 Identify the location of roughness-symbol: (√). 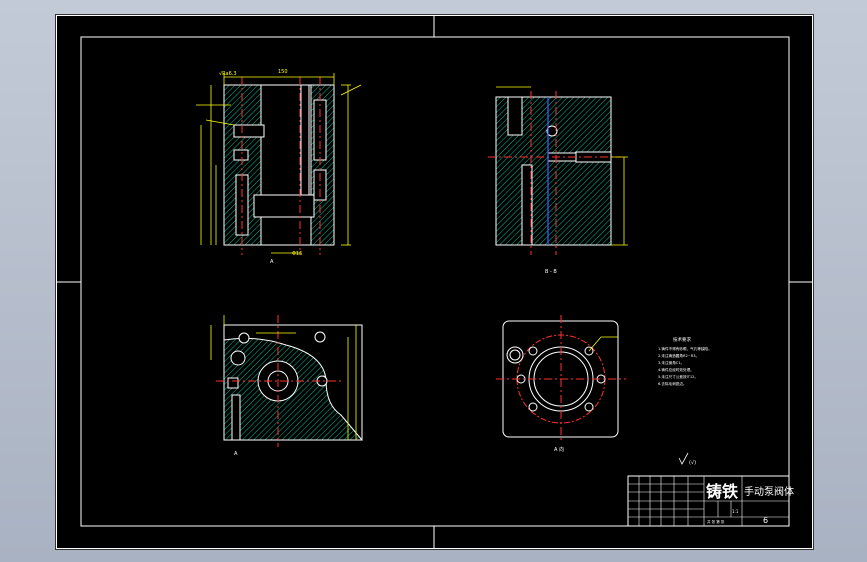
(687, 459).